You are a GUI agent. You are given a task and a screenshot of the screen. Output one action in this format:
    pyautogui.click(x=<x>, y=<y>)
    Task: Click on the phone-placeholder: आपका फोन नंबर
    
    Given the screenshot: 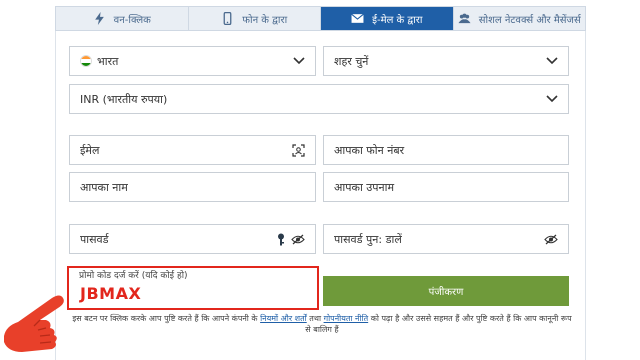 What is the action you would take?
    pyautogui.click(x=369, y=150)
    